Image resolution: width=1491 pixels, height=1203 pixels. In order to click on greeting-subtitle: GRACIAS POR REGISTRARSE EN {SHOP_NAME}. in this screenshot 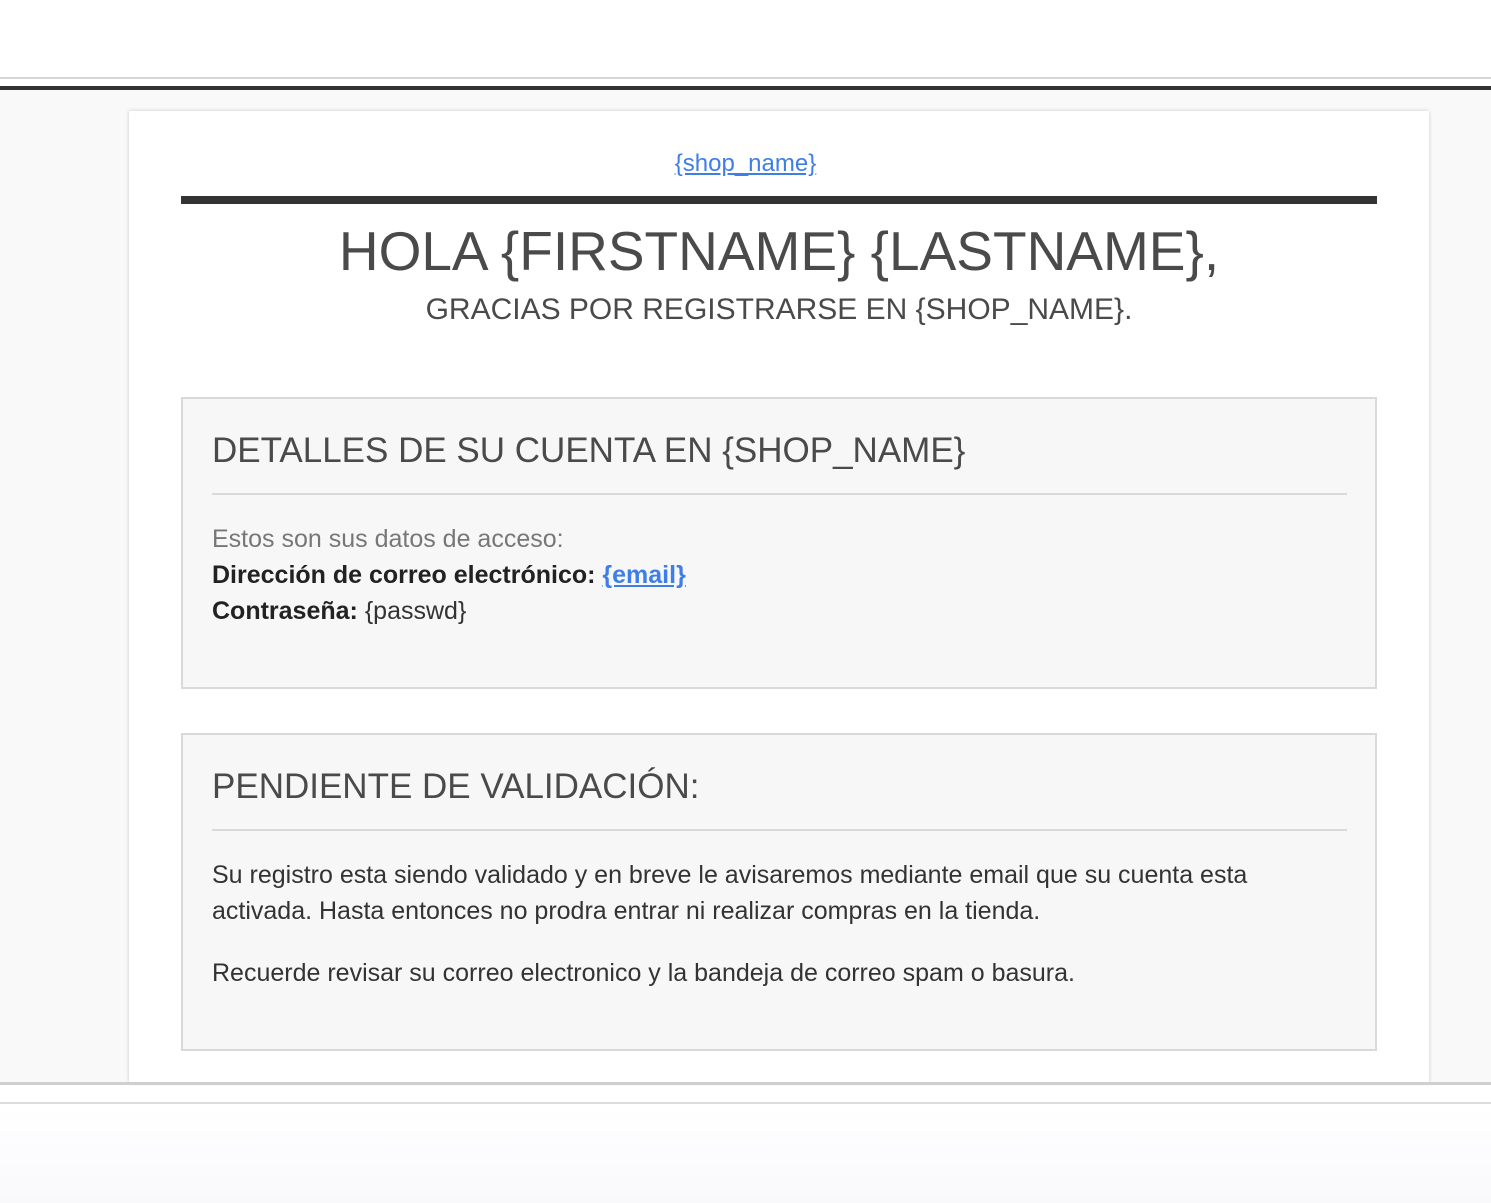, I will do `click(779, 309)`.